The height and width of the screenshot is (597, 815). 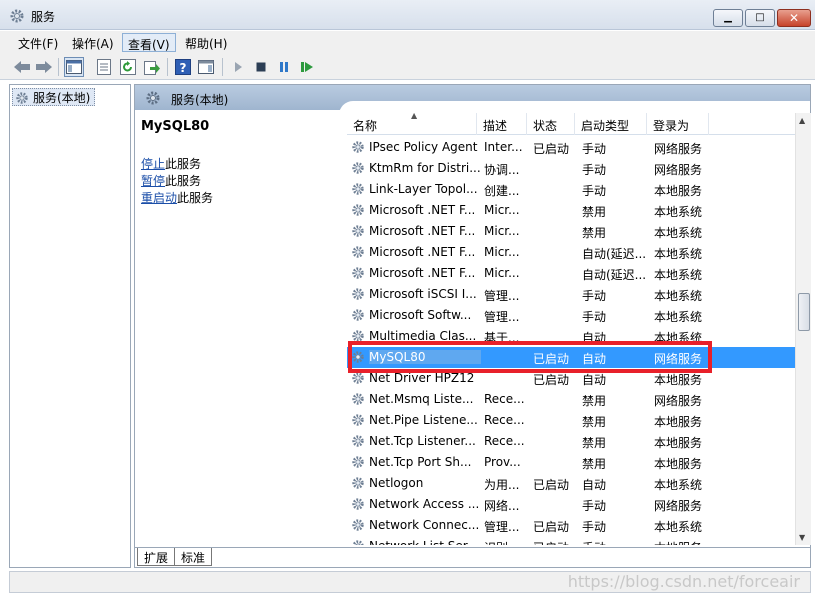 I want to click on properties-button, so click(x=104, y=67).